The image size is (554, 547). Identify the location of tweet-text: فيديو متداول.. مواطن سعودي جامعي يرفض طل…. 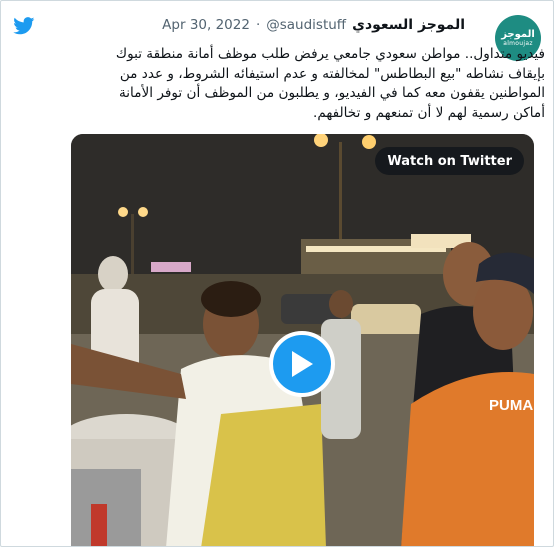
(308, 84).